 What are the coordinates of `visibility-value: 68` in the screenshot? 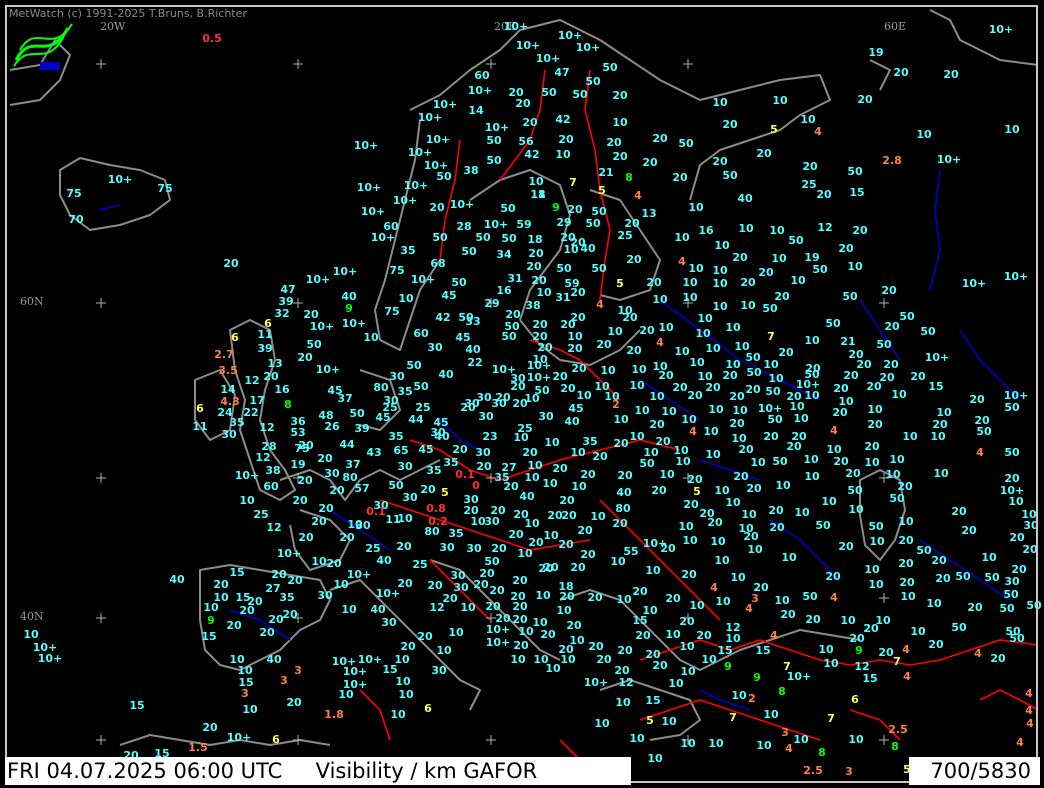 It's located at (437, 263).